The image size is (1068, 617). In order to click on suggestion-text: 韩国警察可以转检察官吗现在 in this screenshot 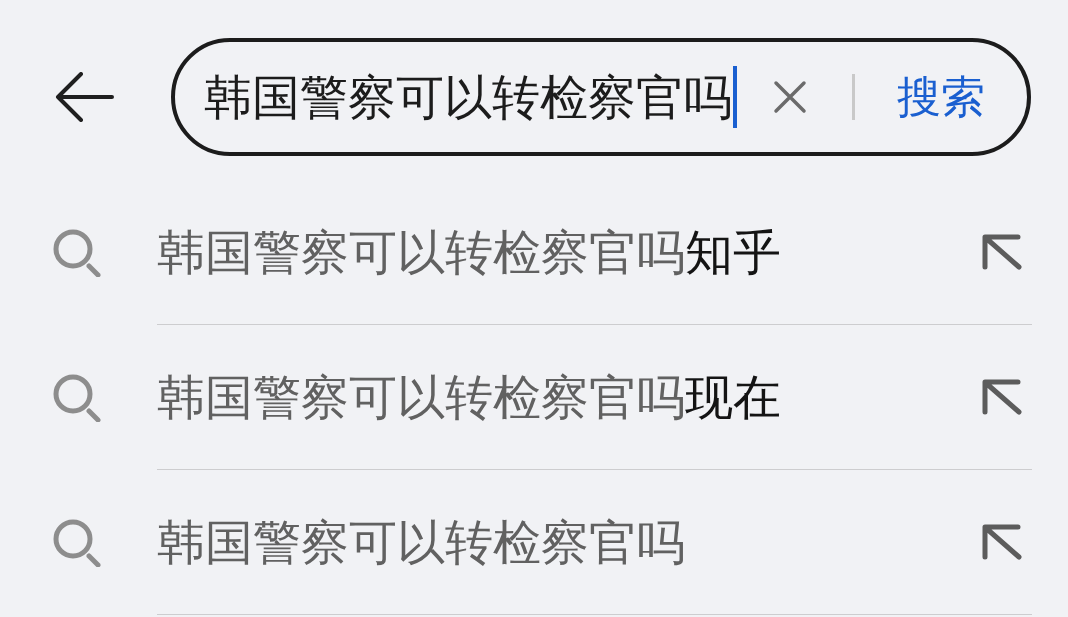, I will do `click(469, 397)`.